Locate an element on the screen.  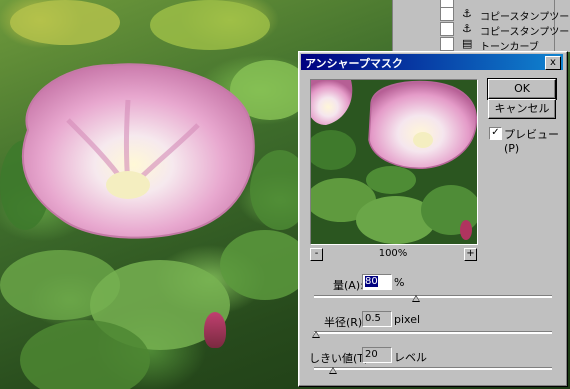
curves-icon: ▤ is located at coordinates (467, 43).